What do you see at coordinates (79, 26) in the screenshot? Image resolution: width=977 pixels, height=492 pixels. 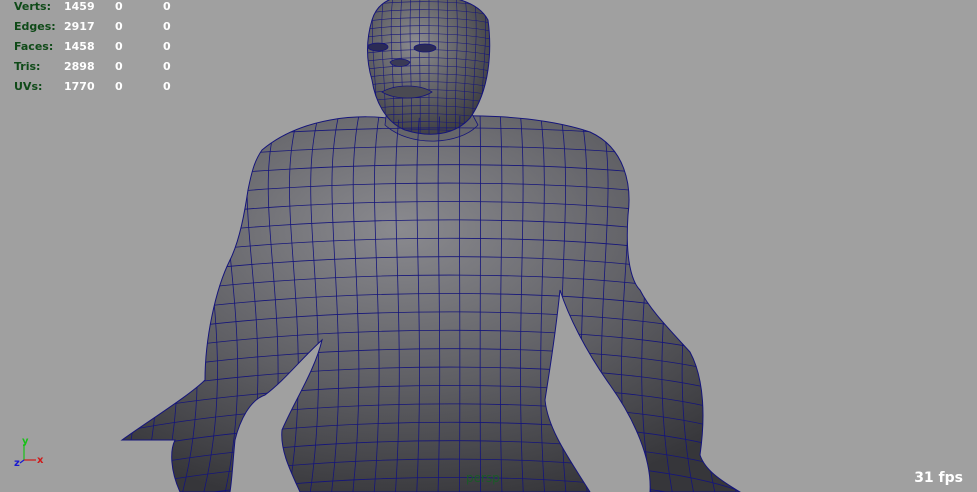 I see `hud-value-total: 2917` at bounding box center [79, 26].